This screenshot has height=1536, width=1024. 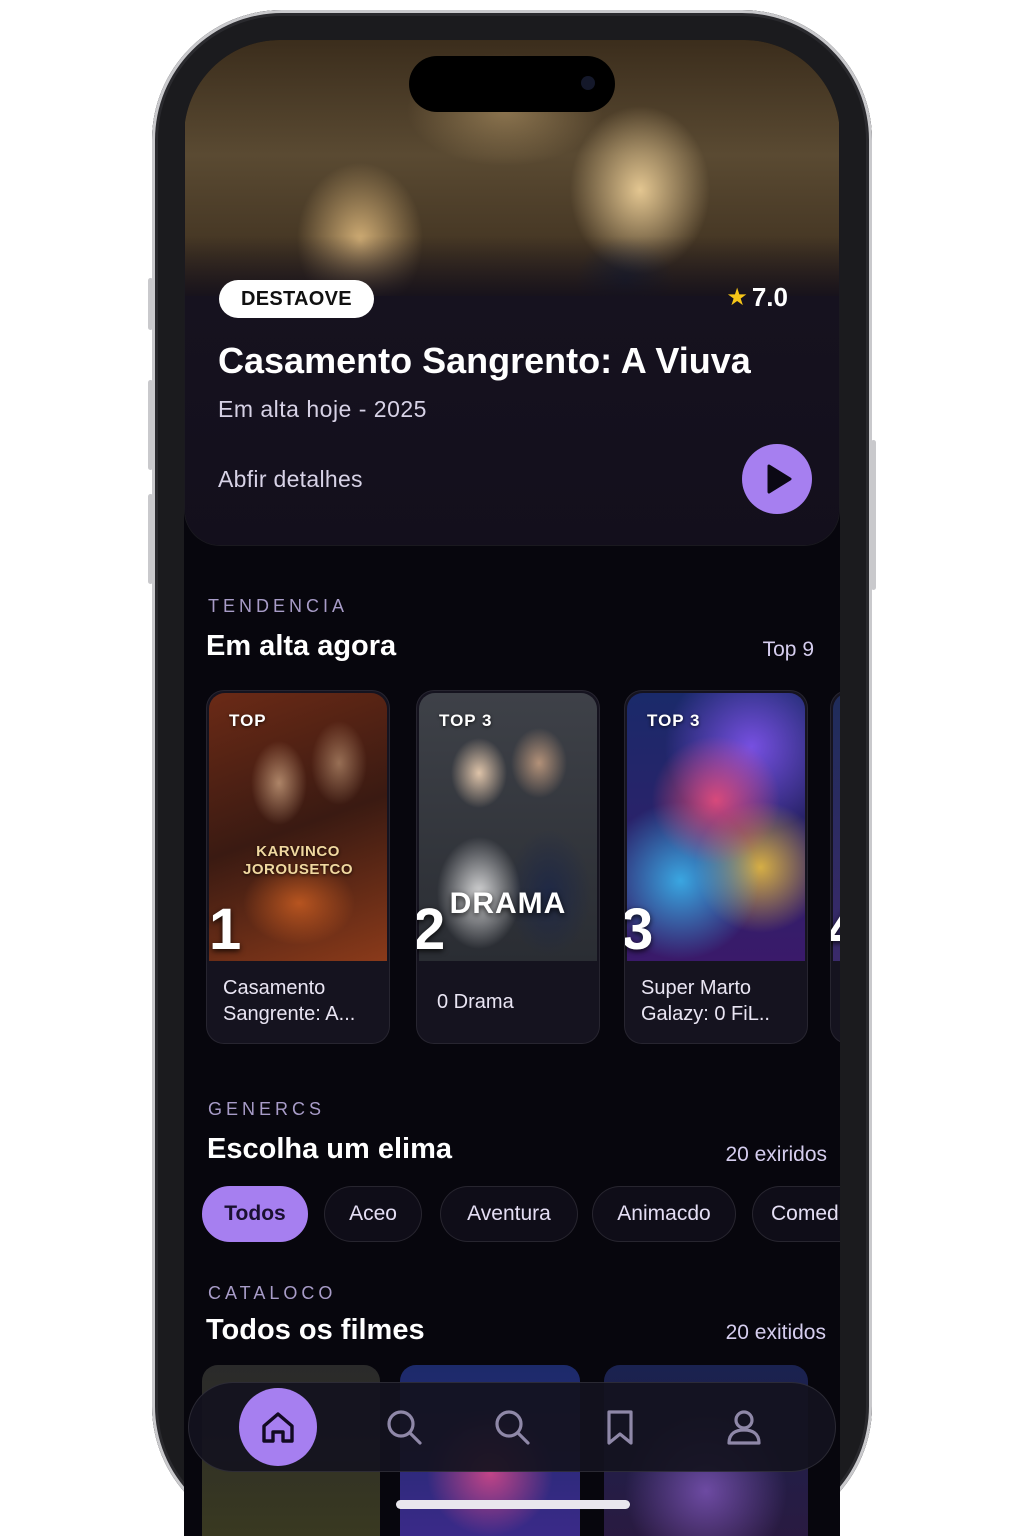 I want to click on nav-explore, so click(x=512, y=1427).